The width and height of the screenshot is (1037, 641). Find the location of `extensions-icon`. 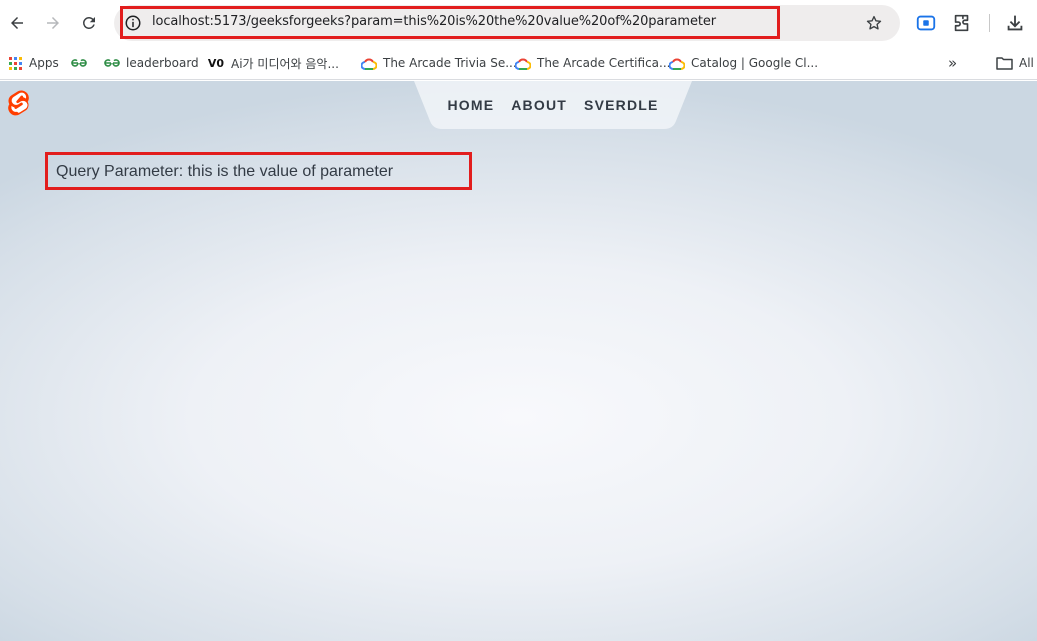

extensions-icon is located at coordinates (962, 23).